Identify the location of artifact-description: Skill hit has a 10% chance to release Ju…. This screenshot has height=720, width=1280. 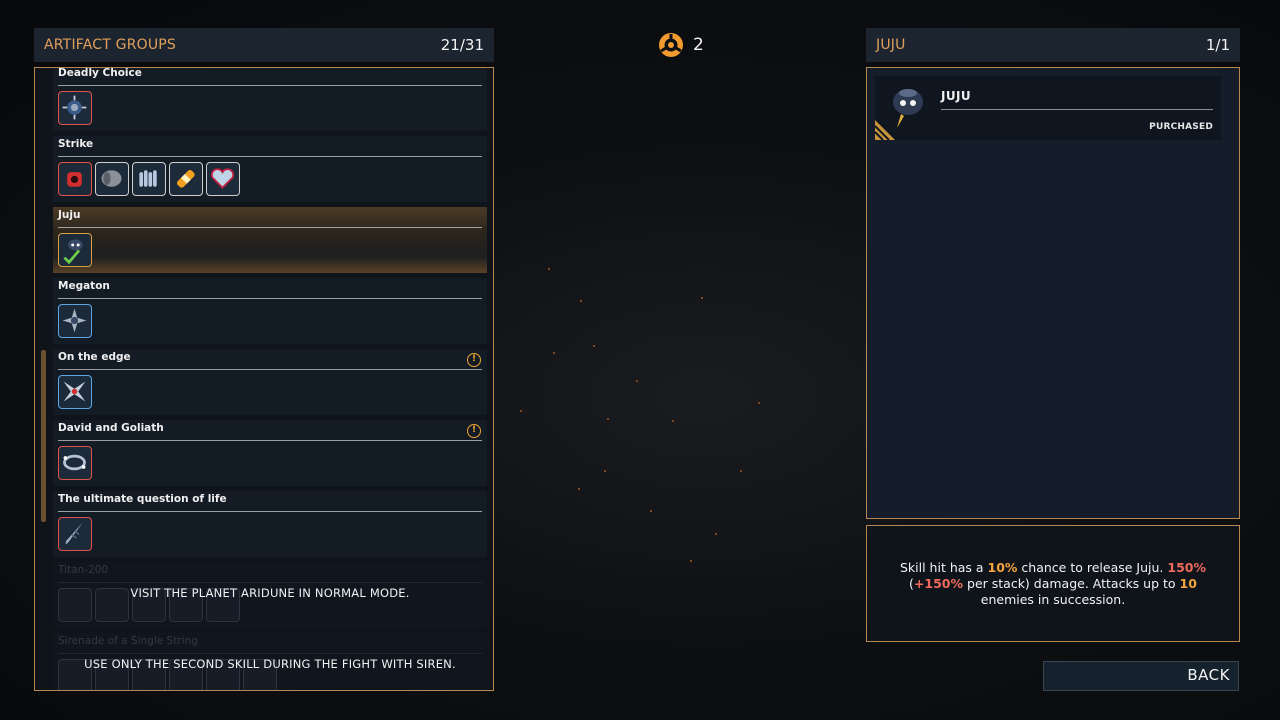
(1053, 584).